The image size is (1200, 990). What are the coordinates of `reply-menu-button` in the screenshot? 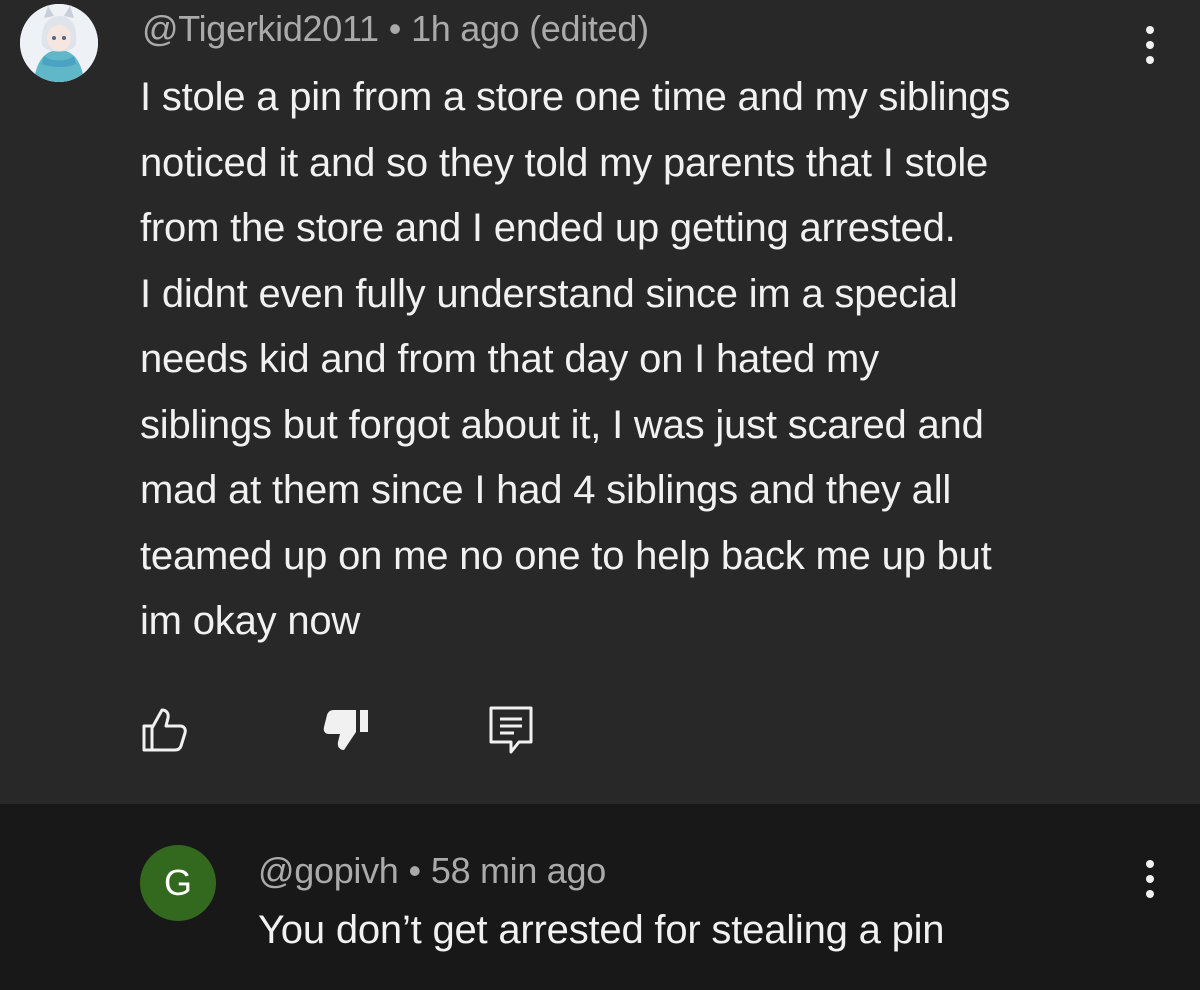 It's located at (1150, 879).